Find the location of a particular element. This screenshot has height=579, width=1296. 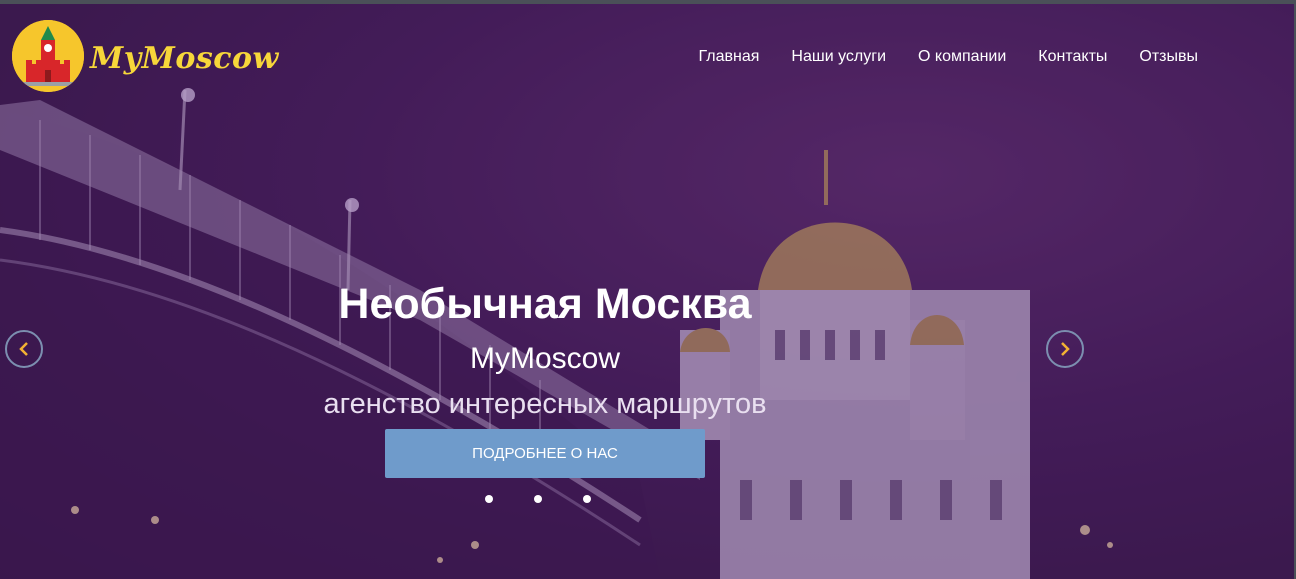

nav-item-reviews: Отзывы is located at coordinates (1168, 57).